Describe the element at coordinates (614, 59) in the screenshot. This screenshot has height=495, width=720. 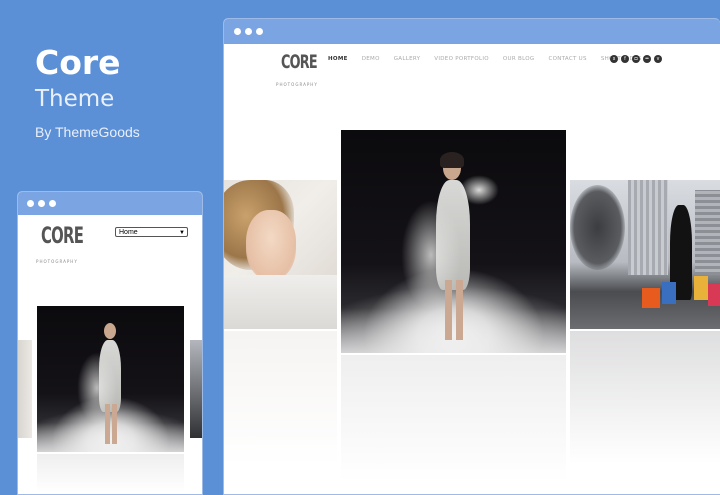
I see `skype-icon: s` at that location.